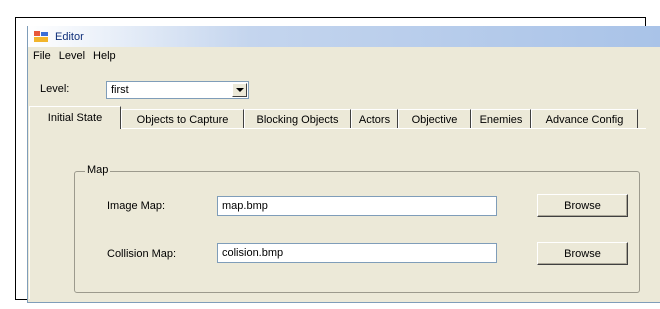 The height and width of the screenshot is (309, 660). I want to click on tab-label: Actors, so click(374, 119).